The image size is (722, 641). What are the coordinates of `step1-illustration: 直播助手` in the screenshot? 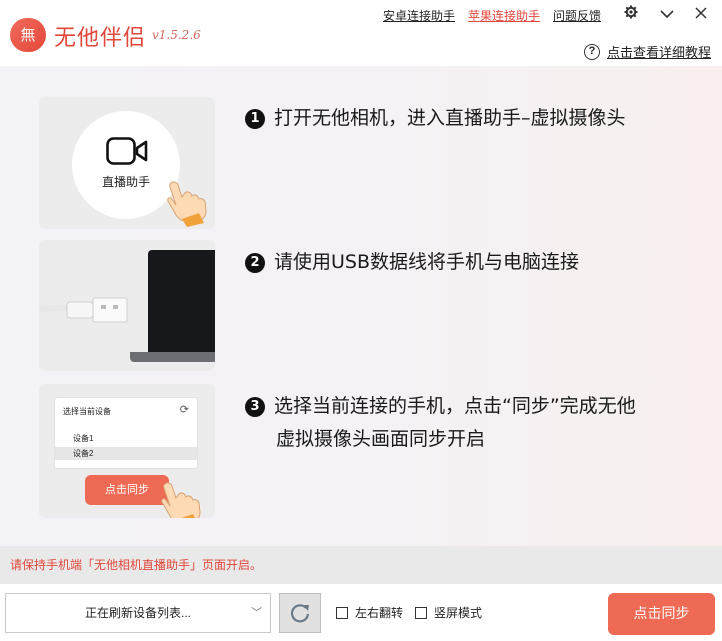 It's located at (127, 163).